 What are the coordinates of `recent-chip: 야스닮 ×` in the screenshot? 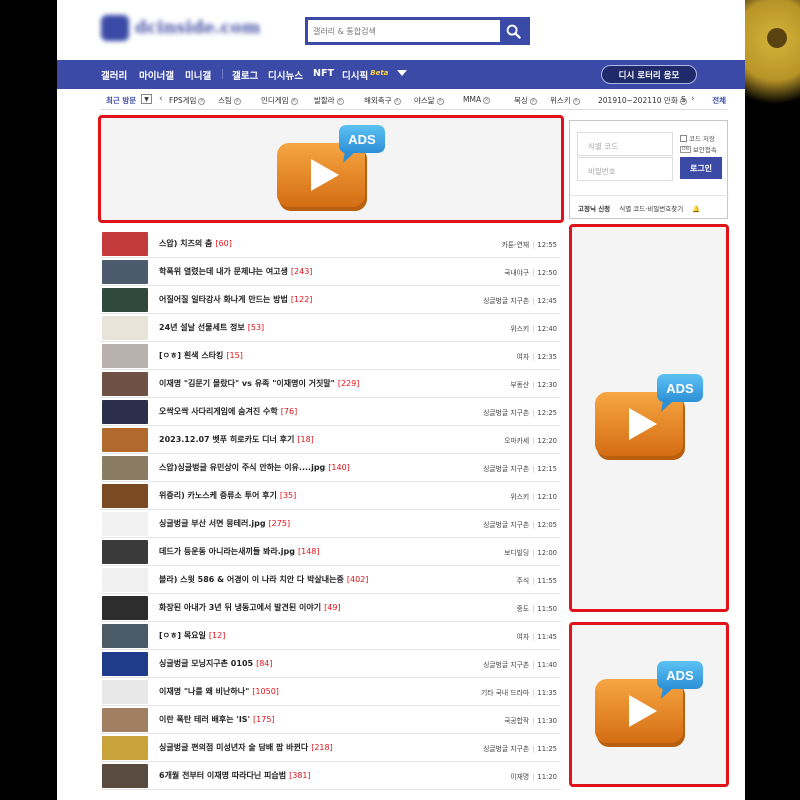 It's located at (429, 100).